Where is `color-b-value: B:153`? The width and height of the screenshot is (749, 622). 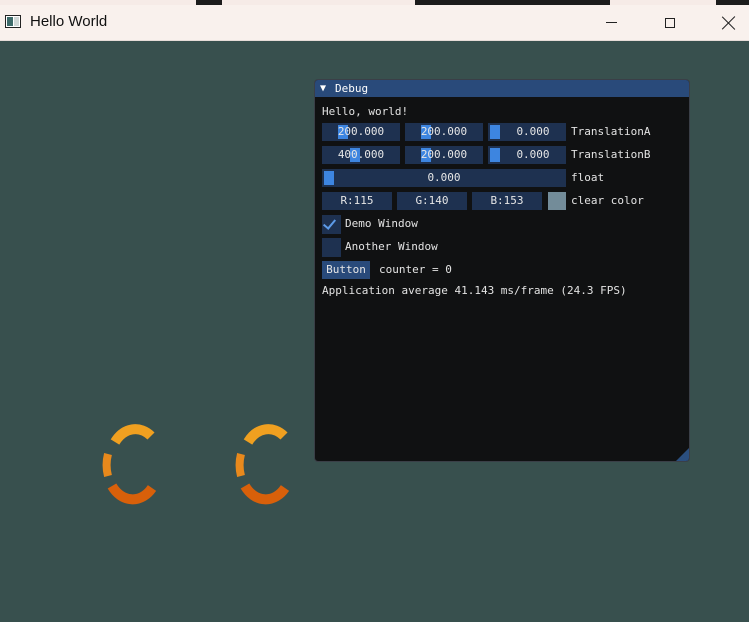 color-b-value: B:153 is located at coordinates (507, 200).